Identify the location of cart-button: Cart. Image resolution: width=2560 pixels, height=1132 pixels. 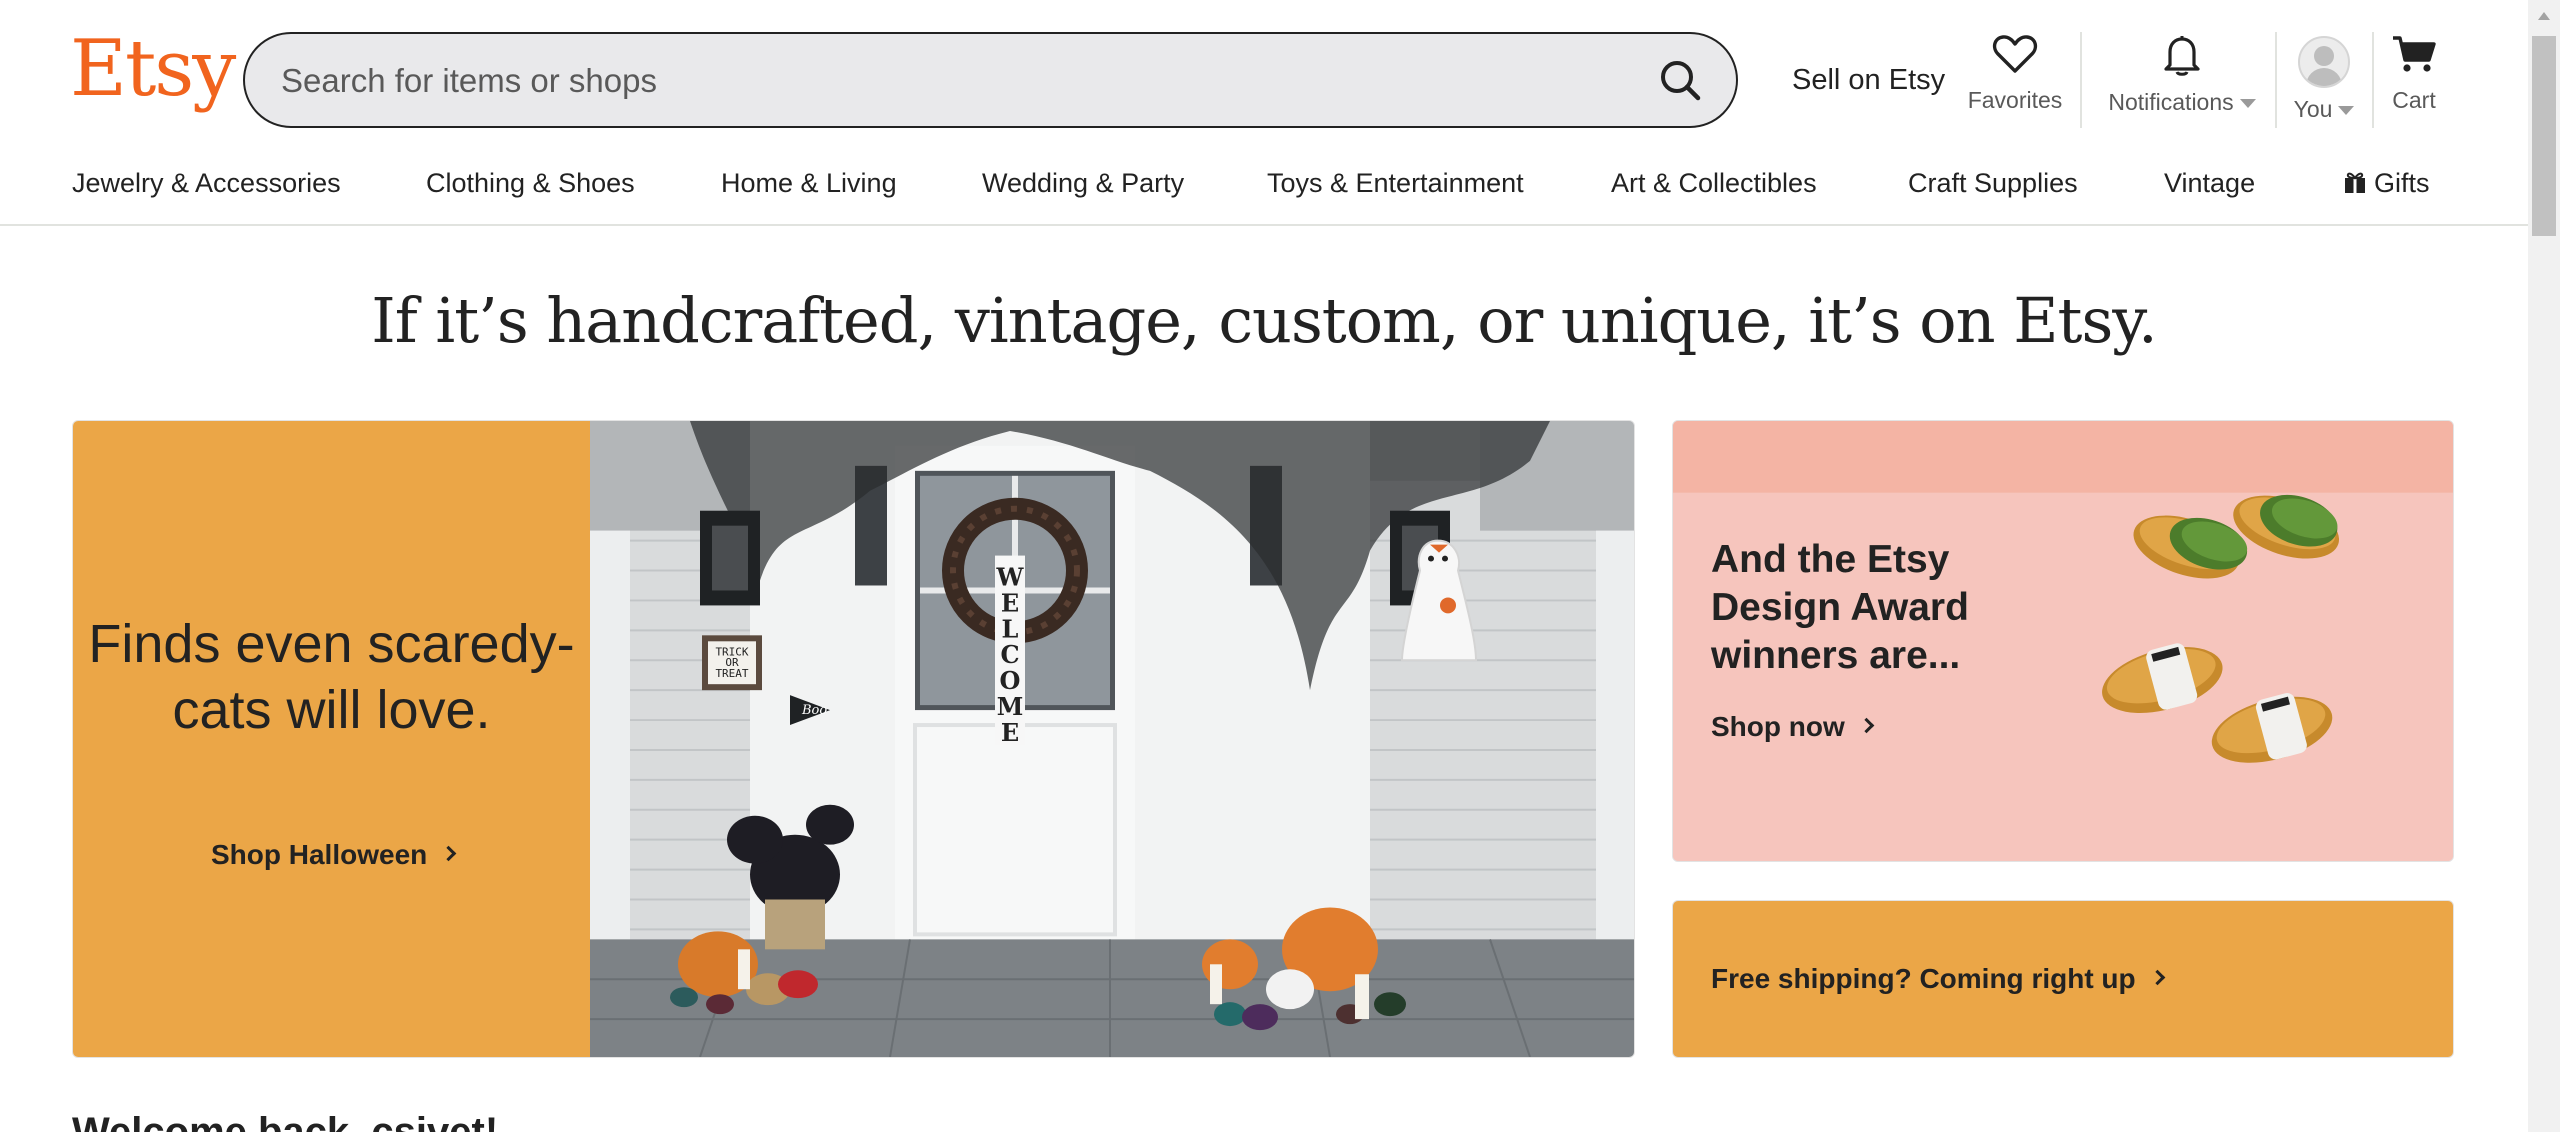
(2414, 74).